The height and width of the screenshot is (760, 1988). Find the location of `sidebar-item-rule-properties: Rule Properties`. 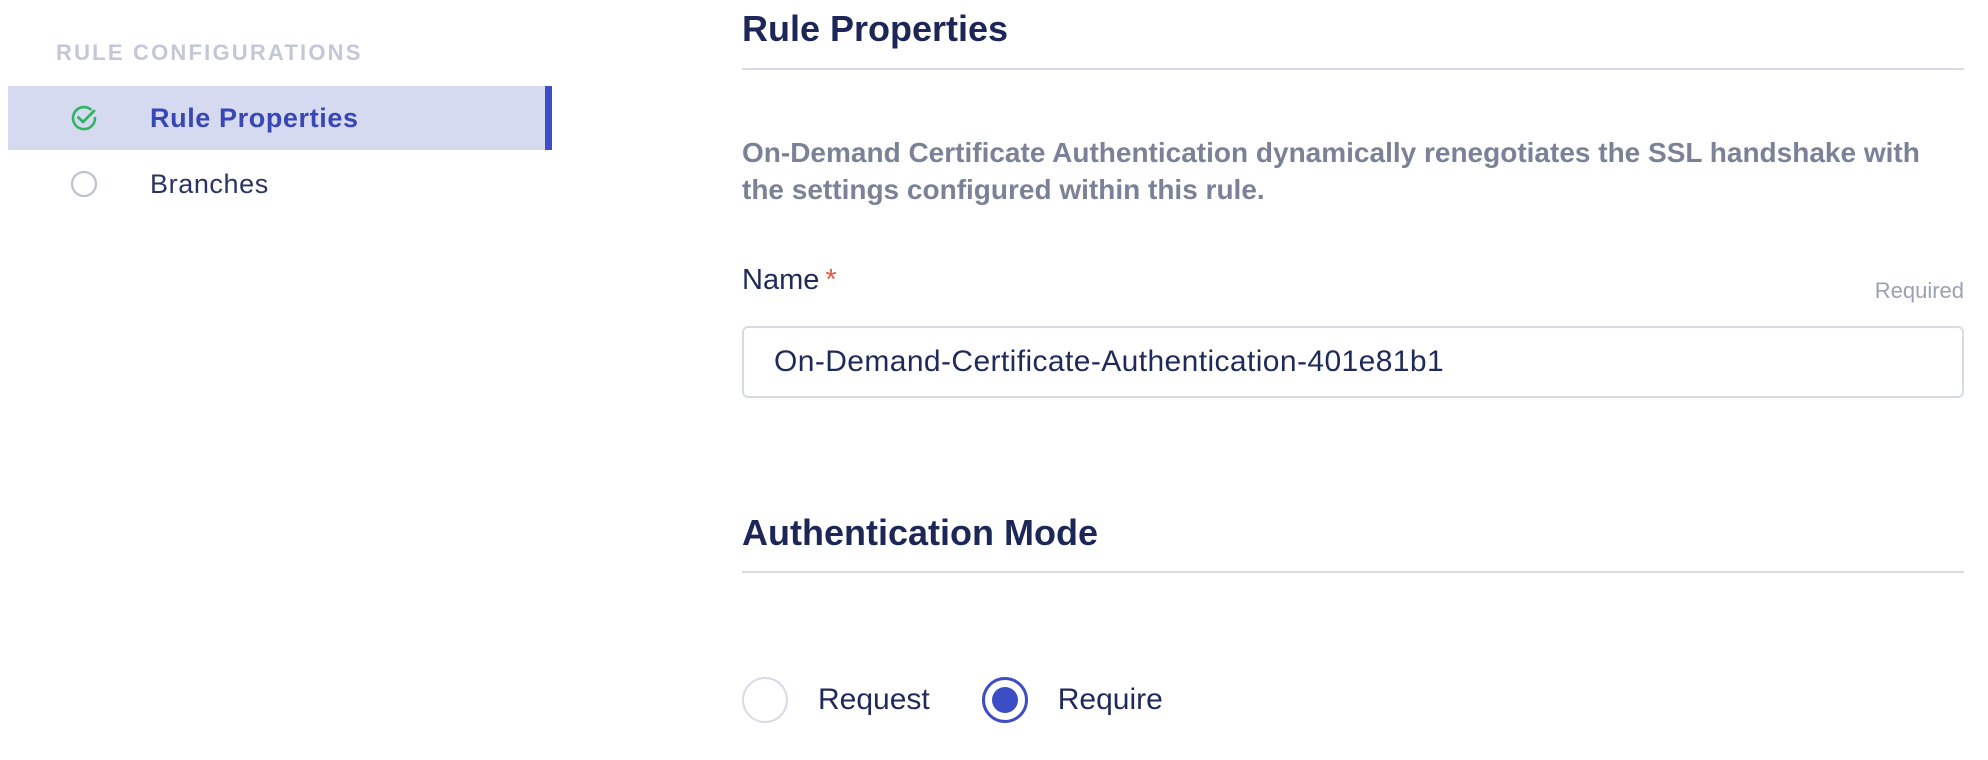

sidebar-item-rule-properties: Rule Properties is located at coordinates (280, 118).